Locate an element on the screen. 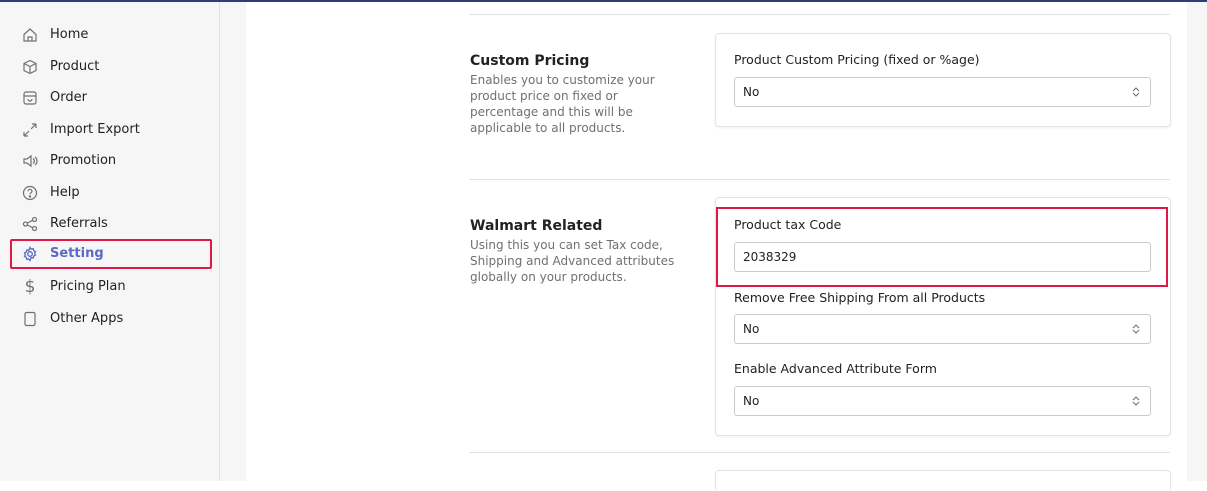 The width and height of the screenshot is (1207, 491). sidebar-item-promotion: Promotion is located at coordinates (111, 161).